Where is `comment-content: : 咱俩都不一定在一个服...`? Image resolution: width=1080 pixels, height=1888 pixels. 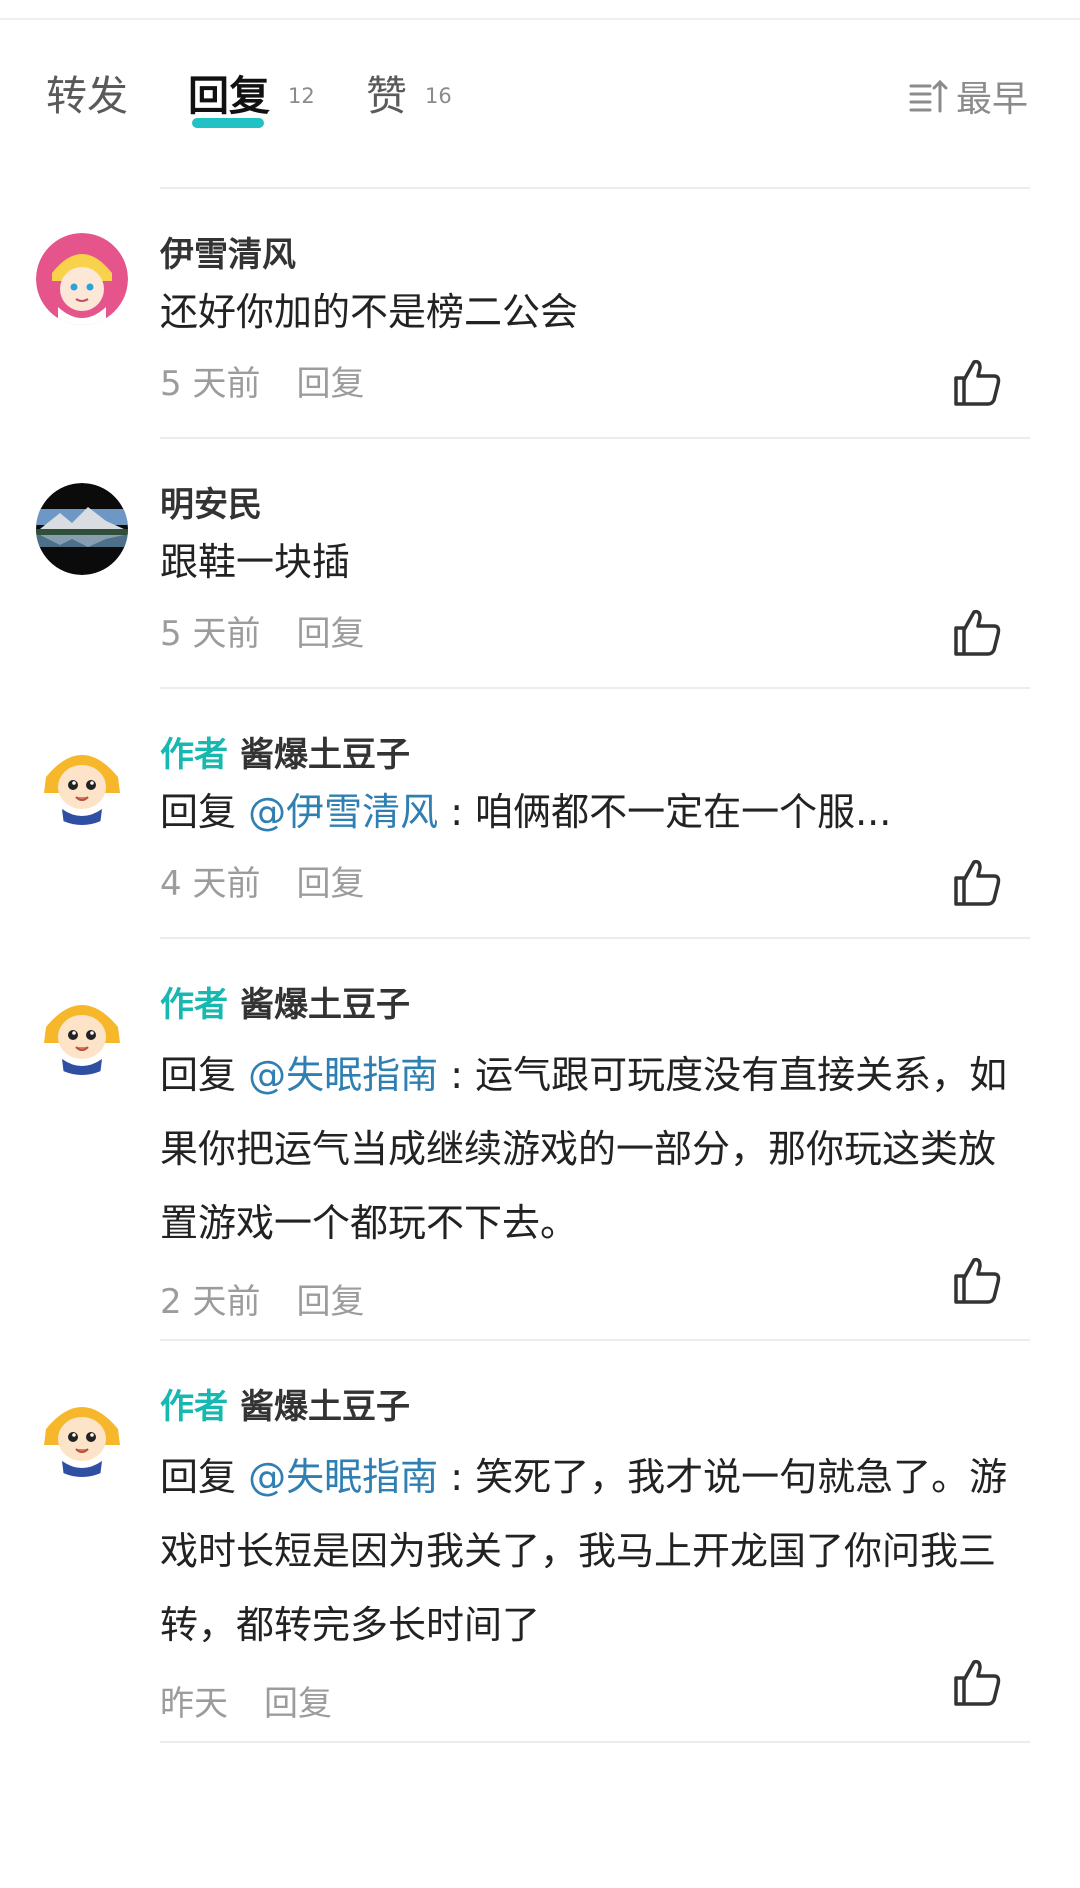
comment-content: : 咱俩都不一定在一个服... is located at coordinates (665, 812).